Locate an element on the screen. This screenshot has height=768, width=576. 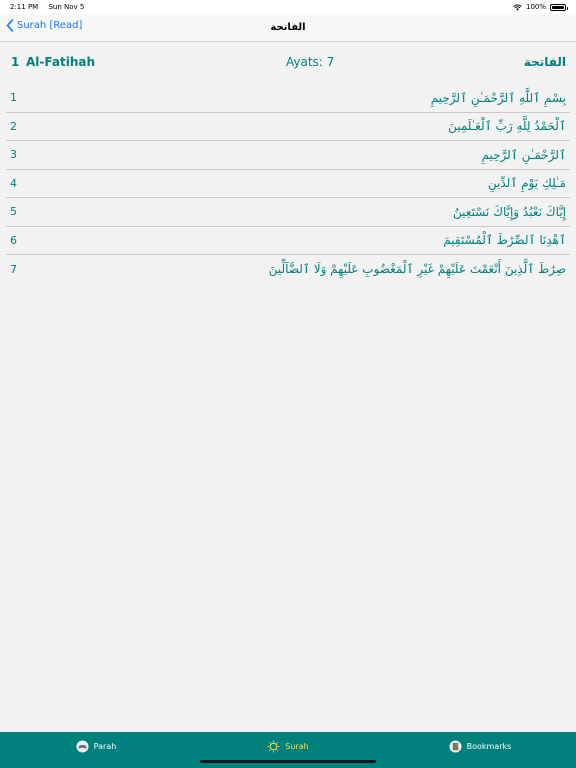
ayah-text: بِسْمِ ٱللَّهِ ٱلرَّحْمَـٰنِ ٱلرَّحِيمِ is located at coordinates (498, 97).